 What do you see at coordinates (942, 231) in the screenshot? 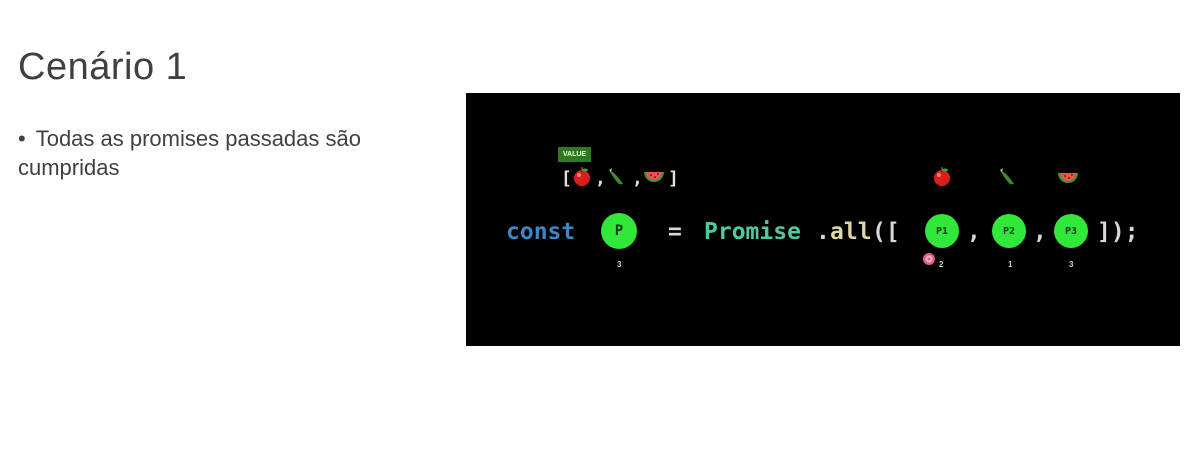
I see `promise-p1-badge: P1` at bounding box center [942, 231].